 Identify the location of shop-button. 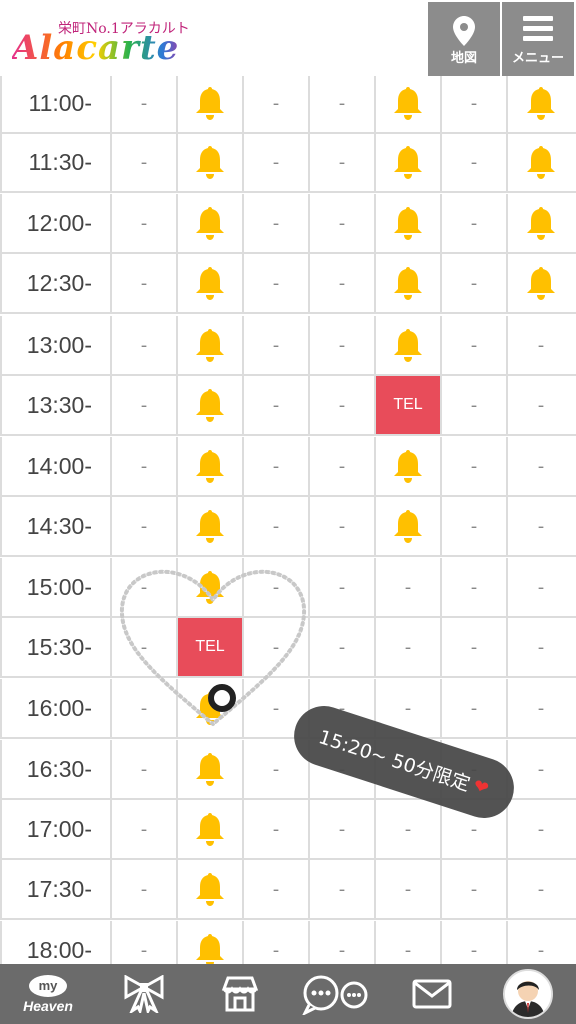
(240, 994).